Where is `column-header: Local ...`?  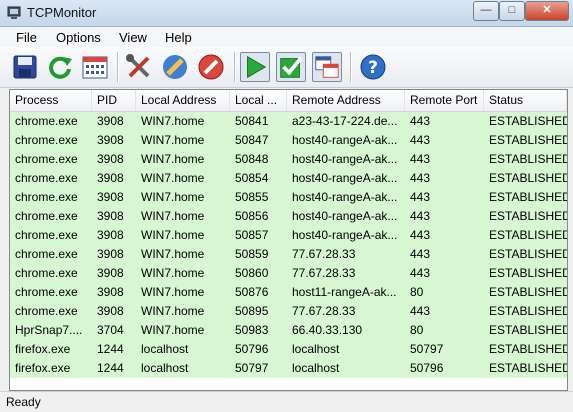
column-header: Local ... is located at coordinates (258, 100).